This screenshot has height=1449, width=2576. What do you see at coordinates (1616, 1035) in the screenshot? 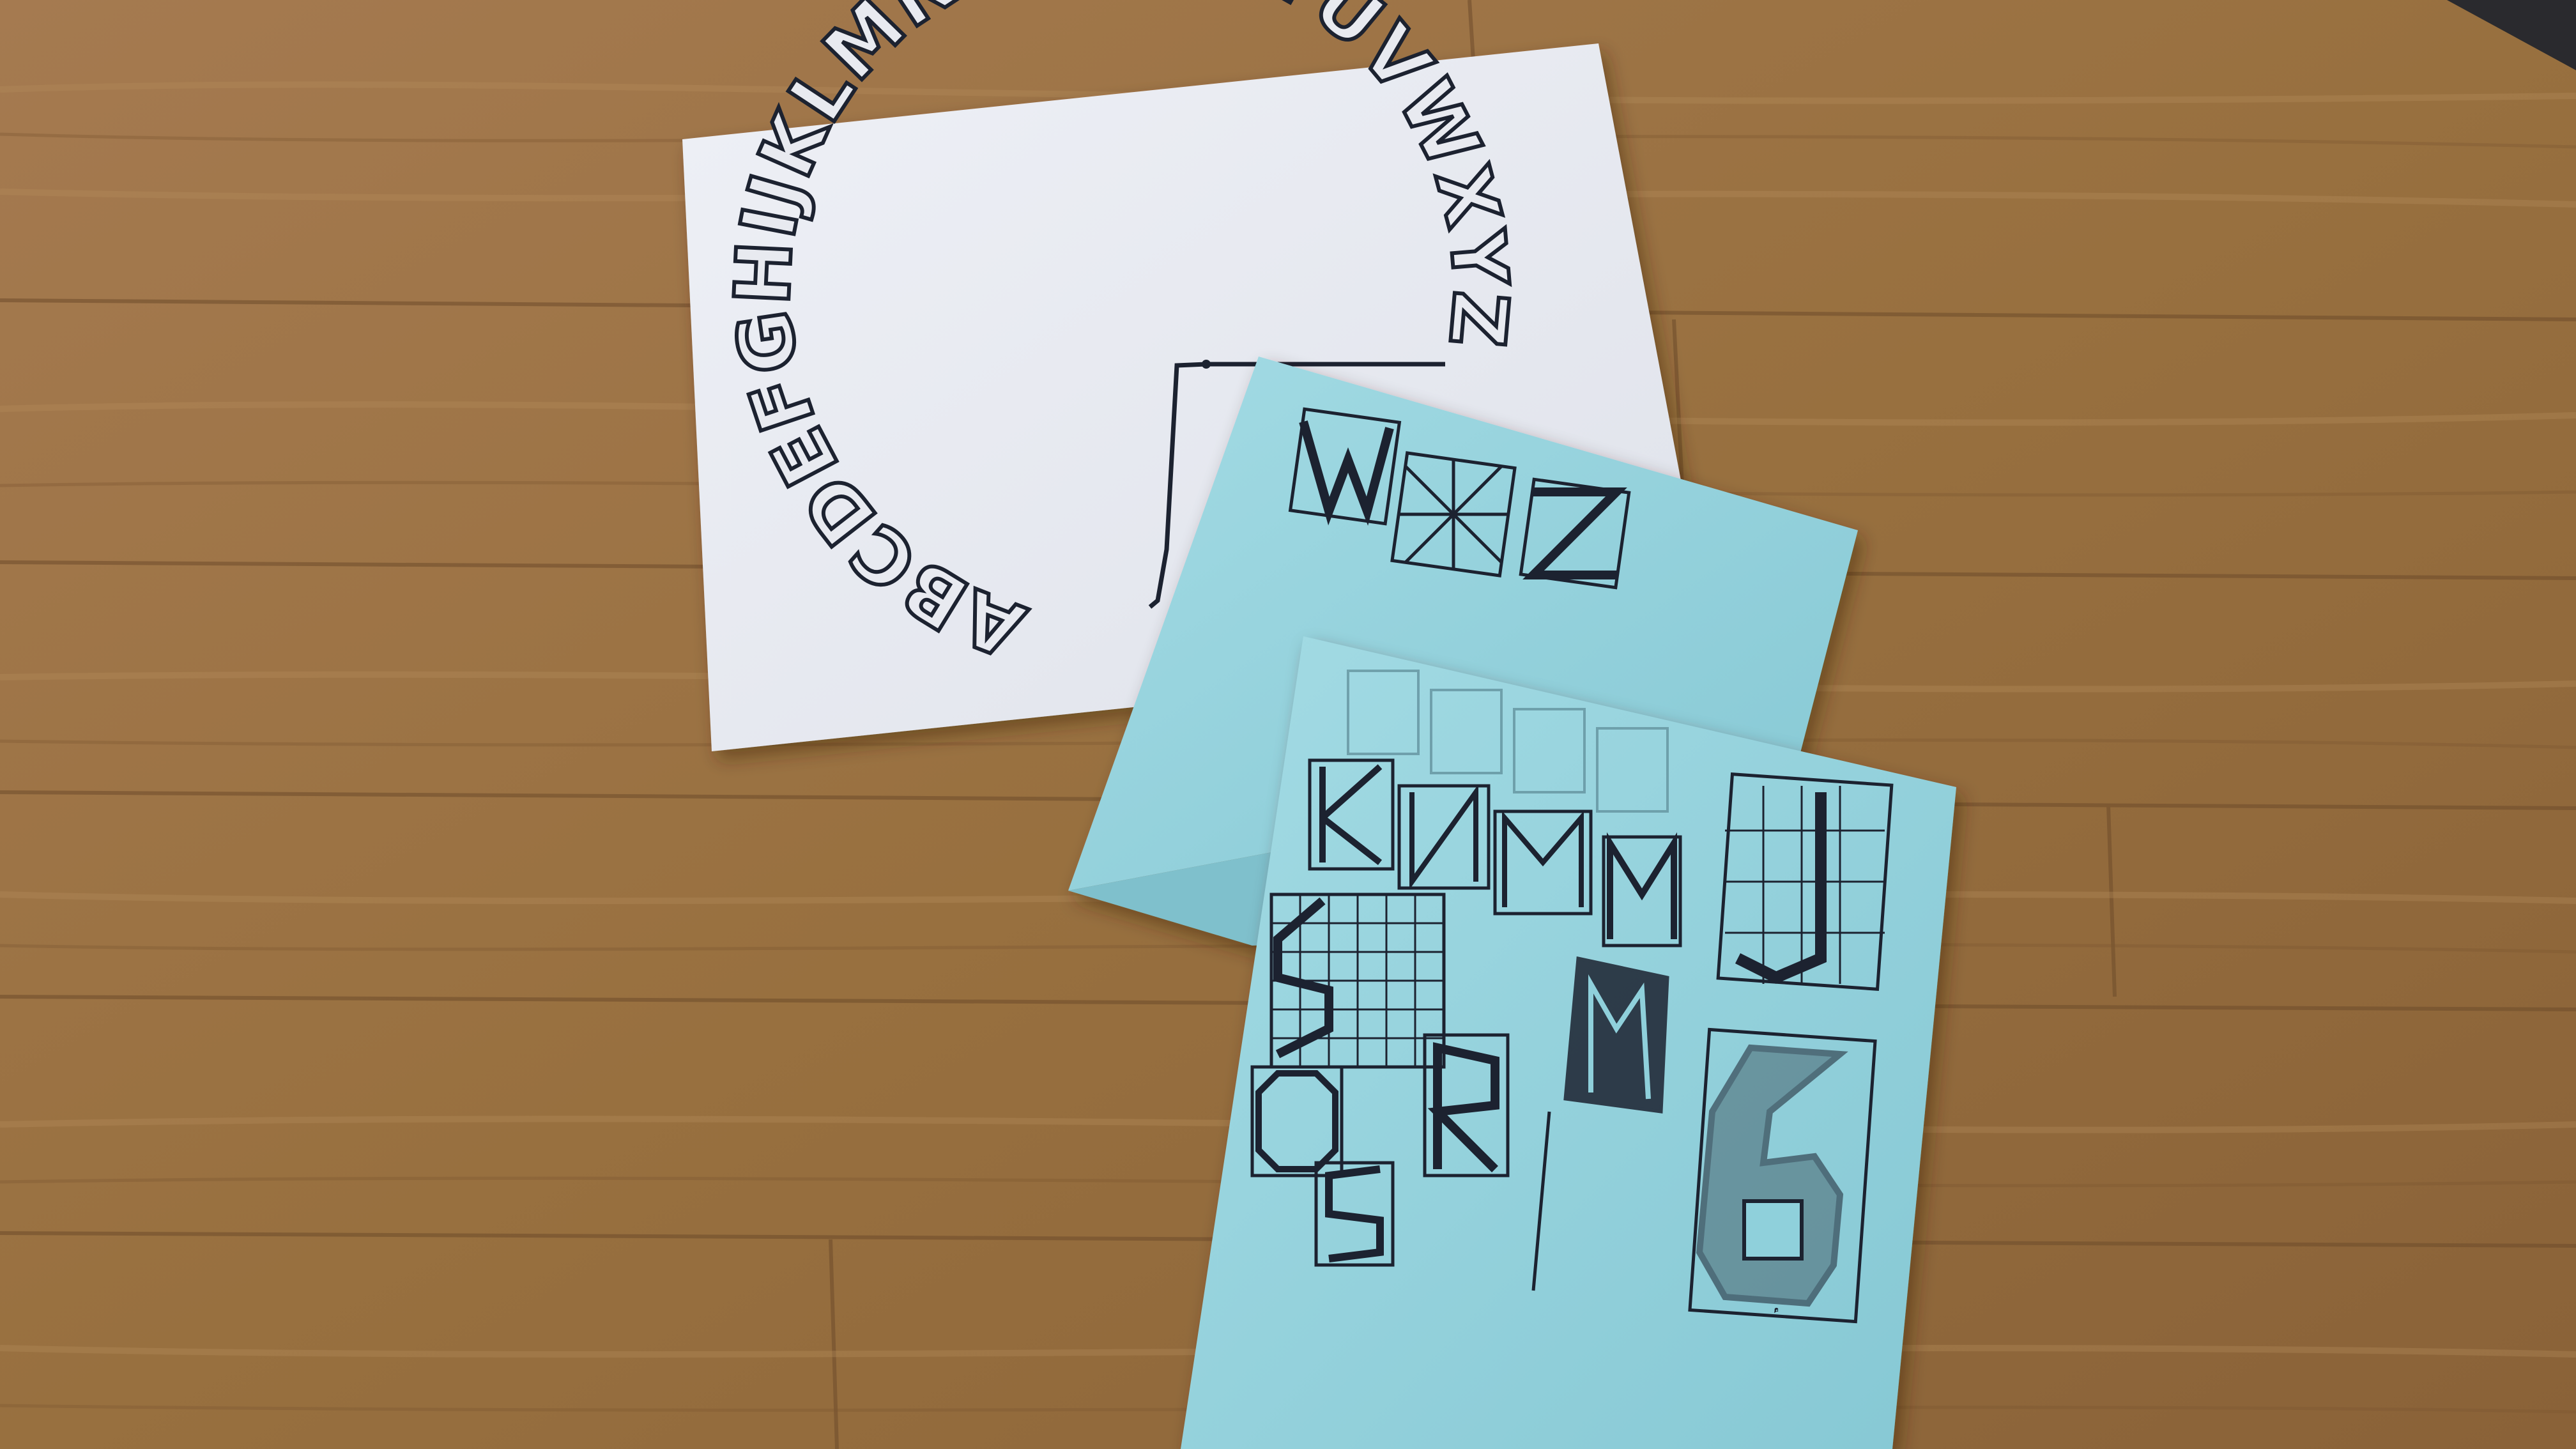
I see `sketch-m-dark` at bounding box center [1616, 1035].